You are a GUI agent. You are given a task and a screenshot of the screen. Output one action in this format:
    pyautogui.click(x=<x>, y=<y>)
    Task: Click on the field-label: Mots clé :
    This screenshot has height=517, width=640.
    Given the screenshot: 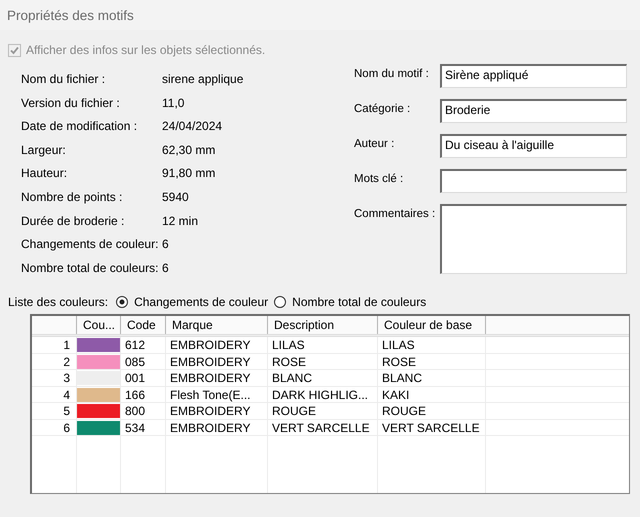 What is the action you would take?
    pyautogui.click(x=379, y=178)
    